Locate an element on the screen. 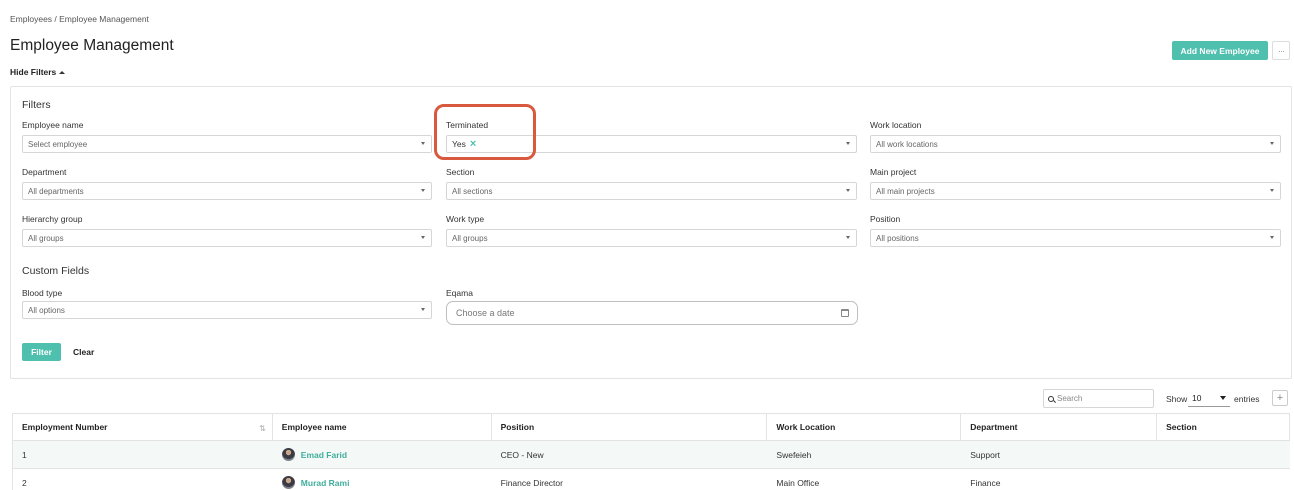 The height and width of the screenshot is (490, 1294). work-type-select: All groups is located at coordinates (651, 238).